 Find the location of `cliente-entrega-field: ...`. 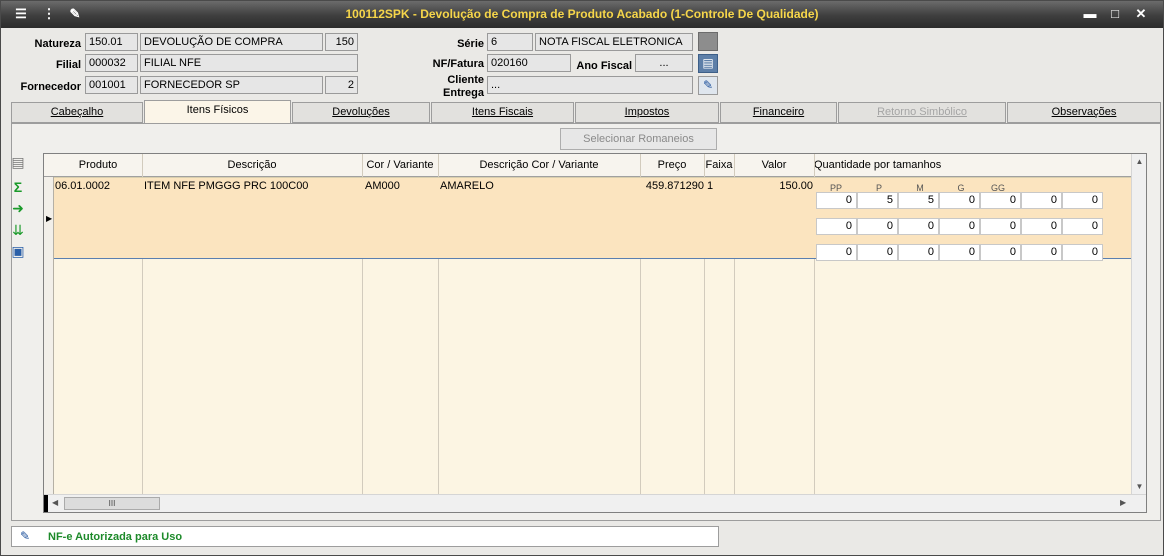

cliente-entrega-field: ... is located at coordinates (590, 85).